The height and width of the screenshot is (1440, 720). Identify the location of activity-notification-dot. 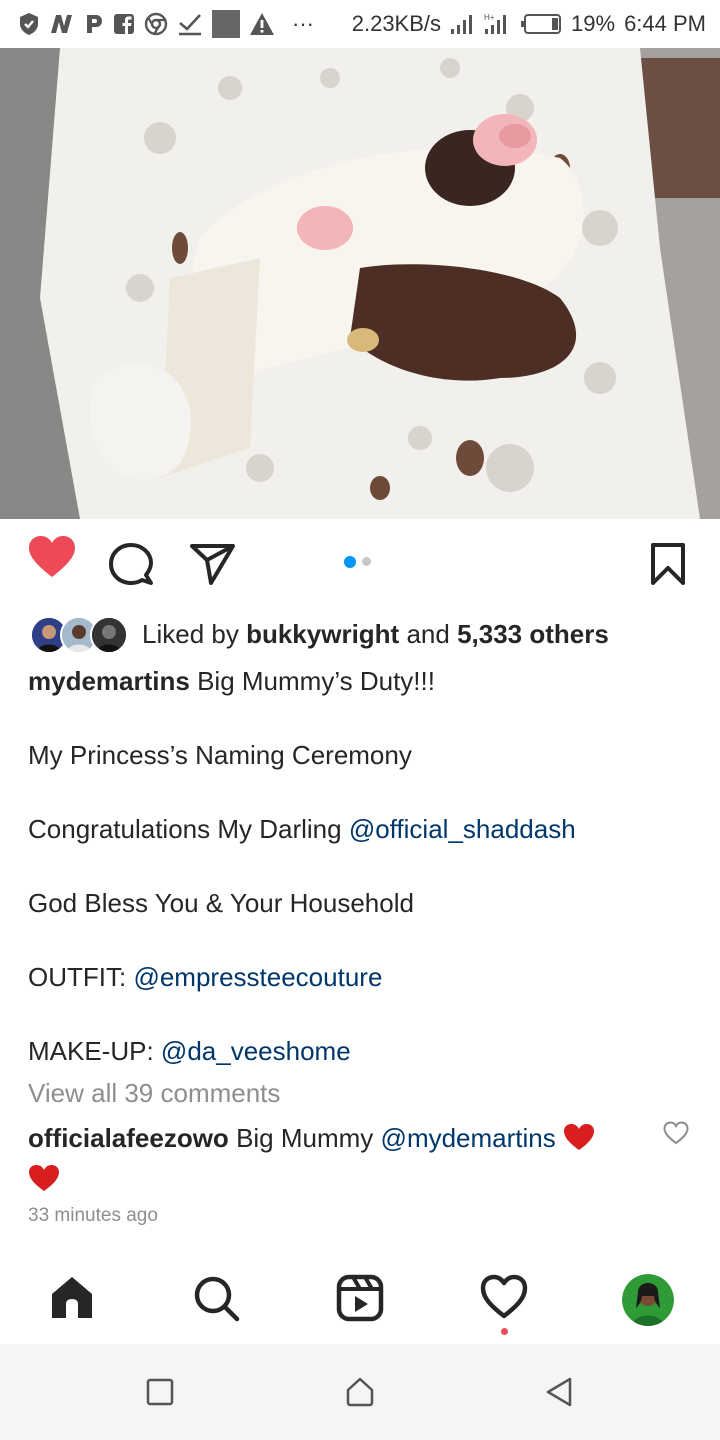
(504, 1331).